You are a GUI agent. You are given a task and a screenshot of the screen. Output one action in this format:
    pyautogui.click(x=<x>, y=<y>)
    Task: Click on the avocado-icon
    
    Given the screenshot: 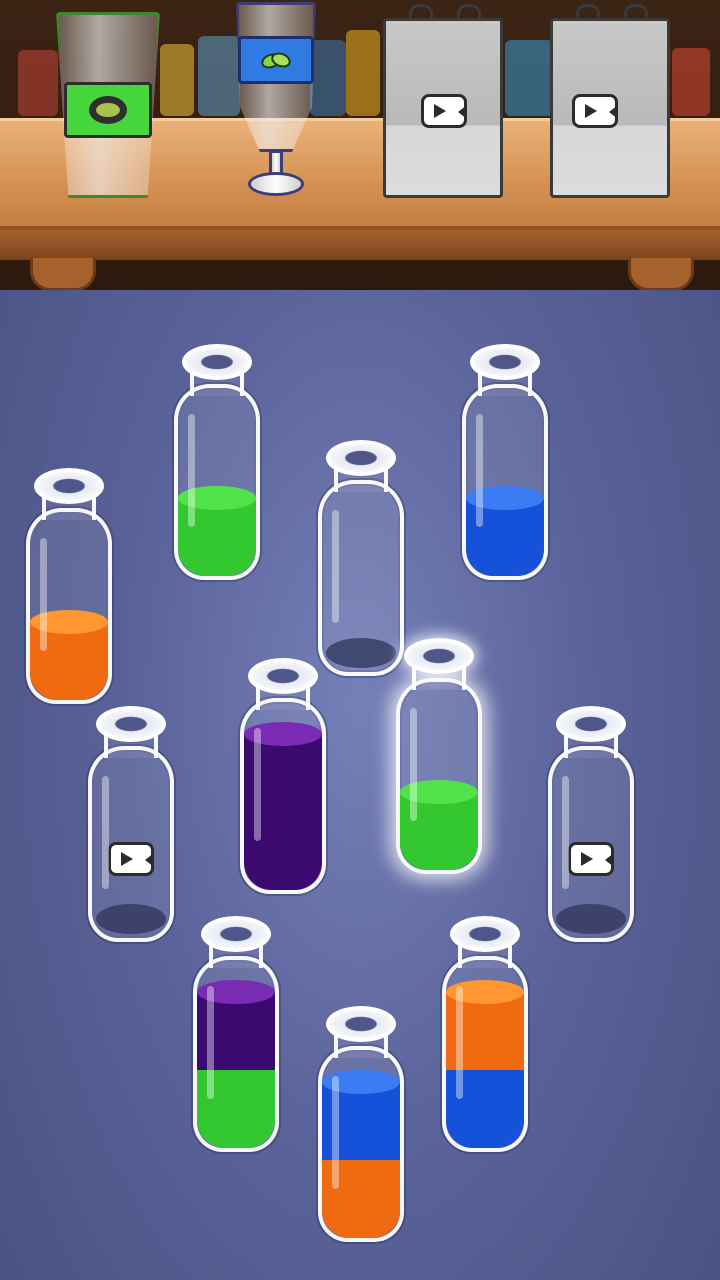 What is the action you would take?
    pyautogui.click(x=108, y=110)
    